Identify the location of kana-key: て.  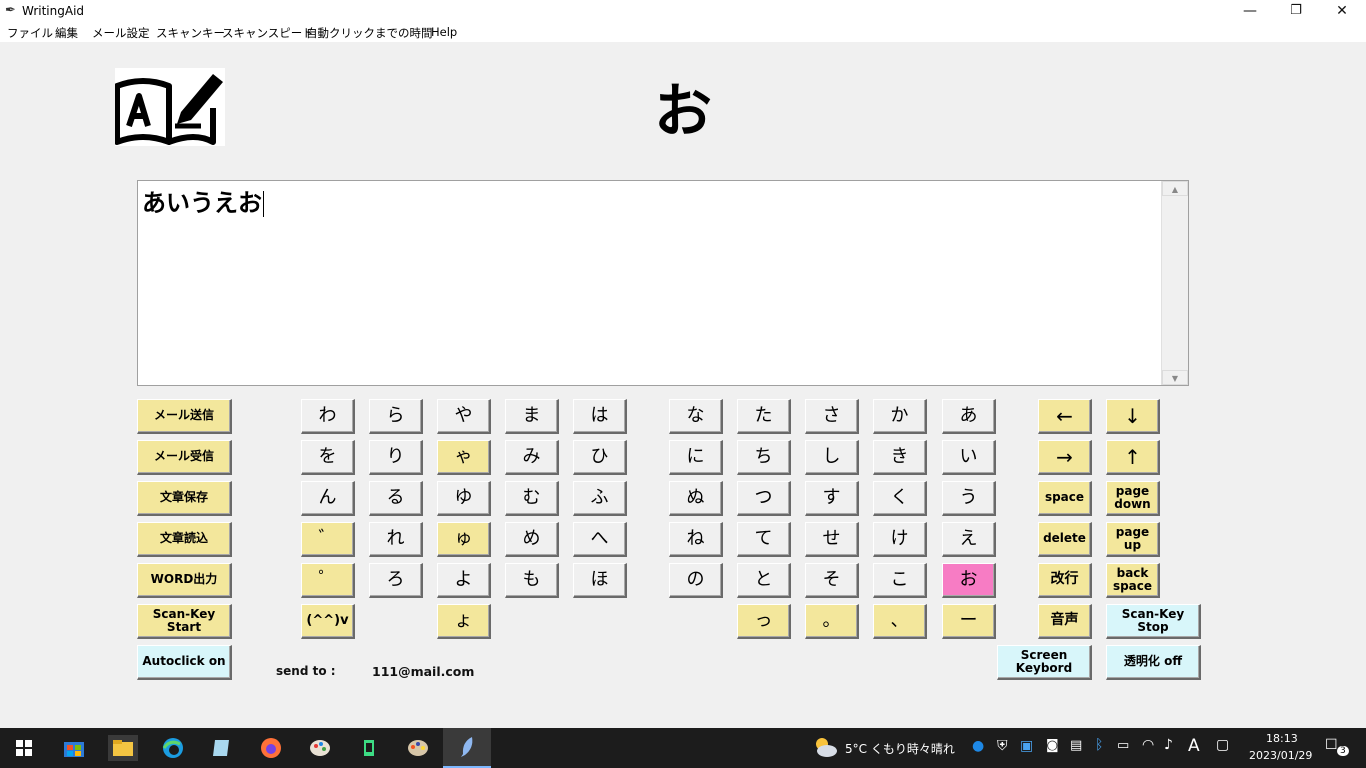
(764, 539).